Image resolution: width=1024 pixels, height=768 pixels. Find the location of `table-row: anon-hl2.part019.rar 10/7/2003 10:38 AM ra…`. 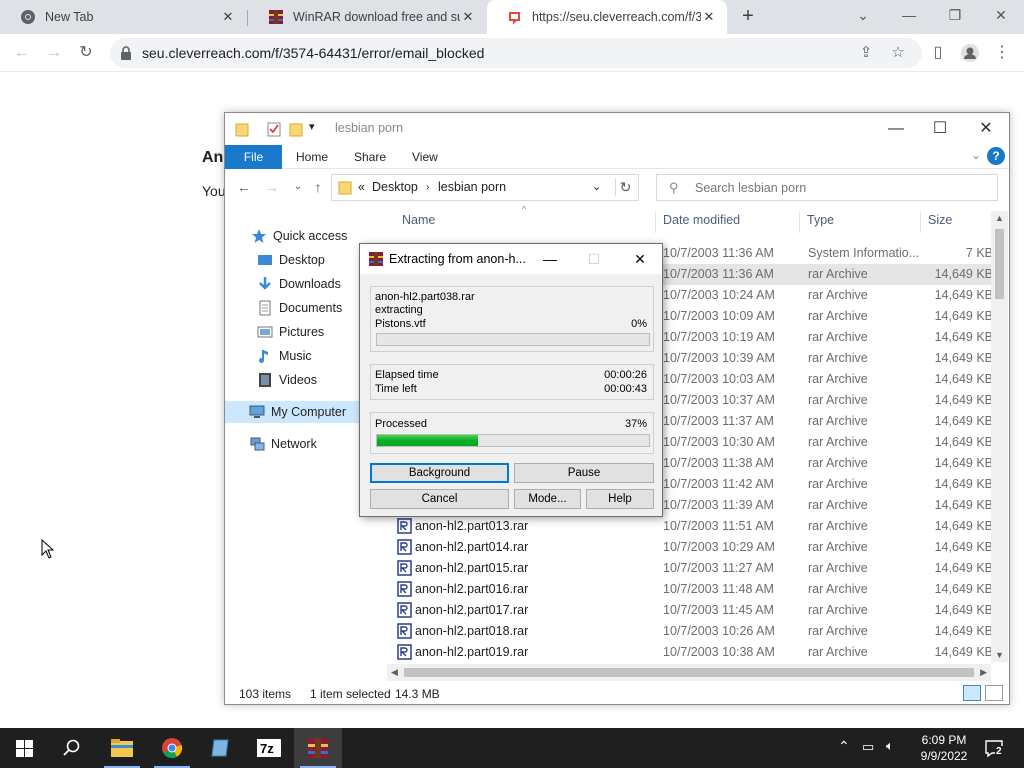

table-row: anon-hl2.part019.rar 10/7/2003 10:38 AM ra… is located at coordinates (696, 652).